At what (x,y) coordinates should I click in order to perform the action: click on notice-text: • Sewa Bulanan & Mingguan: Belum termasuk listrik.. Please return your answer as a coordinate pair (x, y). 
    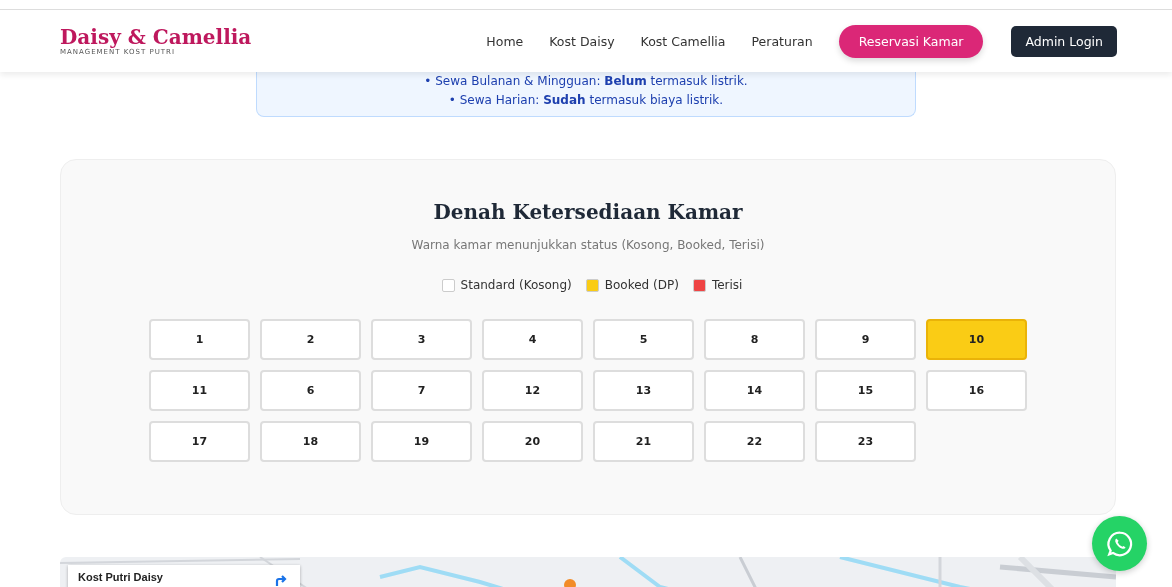
    Looking at the image, I should click on (586, 81).